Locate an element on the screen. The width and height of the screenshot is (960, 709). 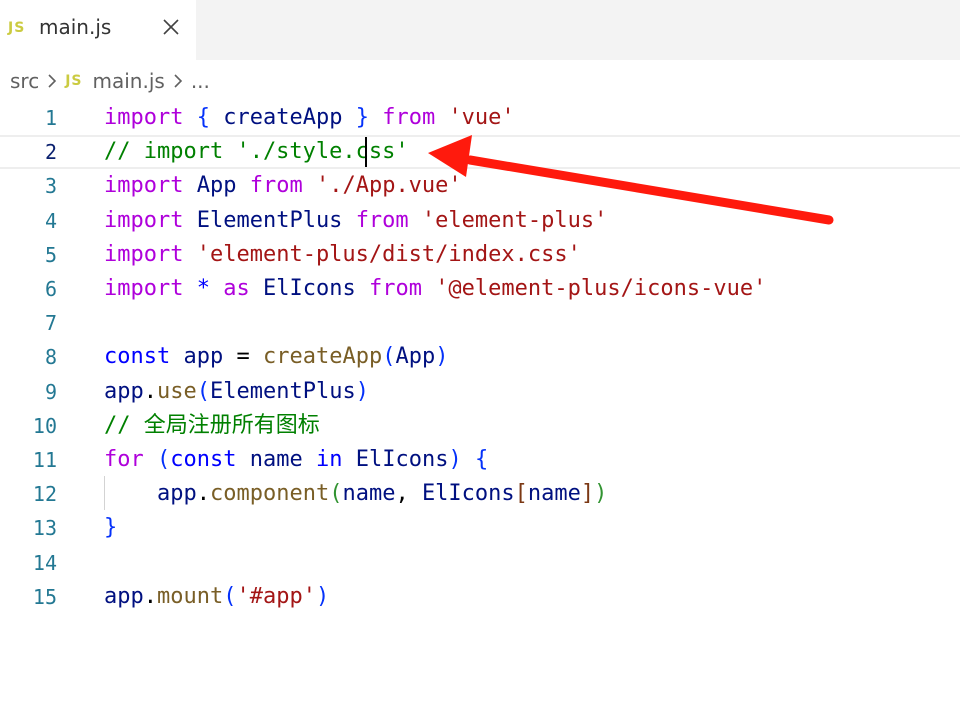
close-icon is located at coordinates (171, 27).